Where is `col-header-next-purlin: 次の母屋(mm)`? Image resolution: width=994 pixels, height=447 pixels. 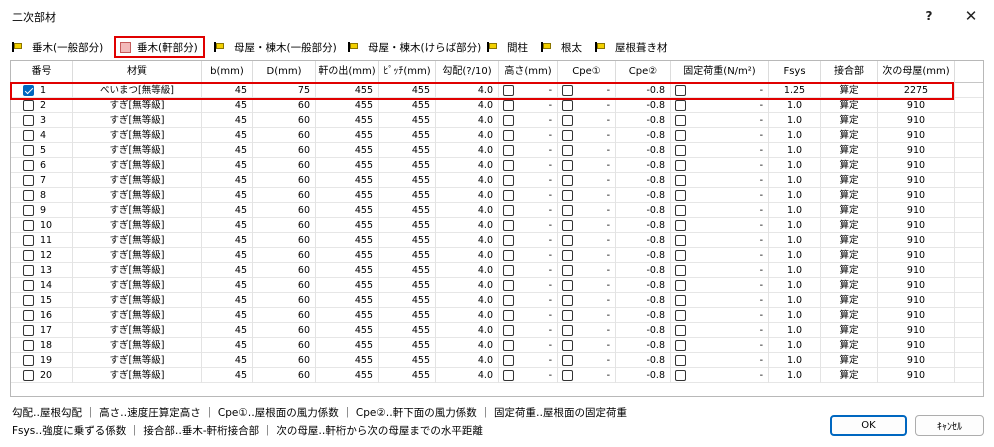
col-header-next-purlin: 次の母屋(mm) is located at coordinates (916, 72).